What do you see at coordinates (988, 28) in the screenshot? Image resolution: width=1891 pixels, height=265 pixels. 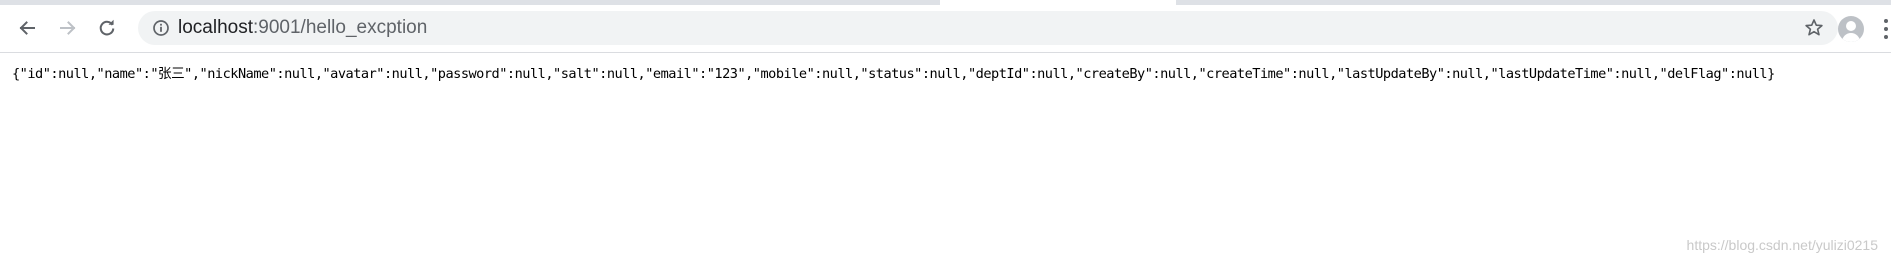 I see `address-bar: localhost:9001/hello_excption` at bounding box center [988, 28].